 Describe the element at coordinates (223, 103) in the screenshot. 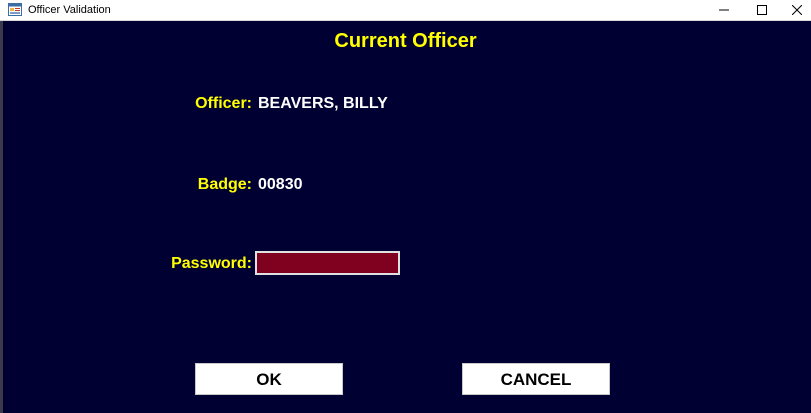

I see `officer-label: Officer:` at that location.